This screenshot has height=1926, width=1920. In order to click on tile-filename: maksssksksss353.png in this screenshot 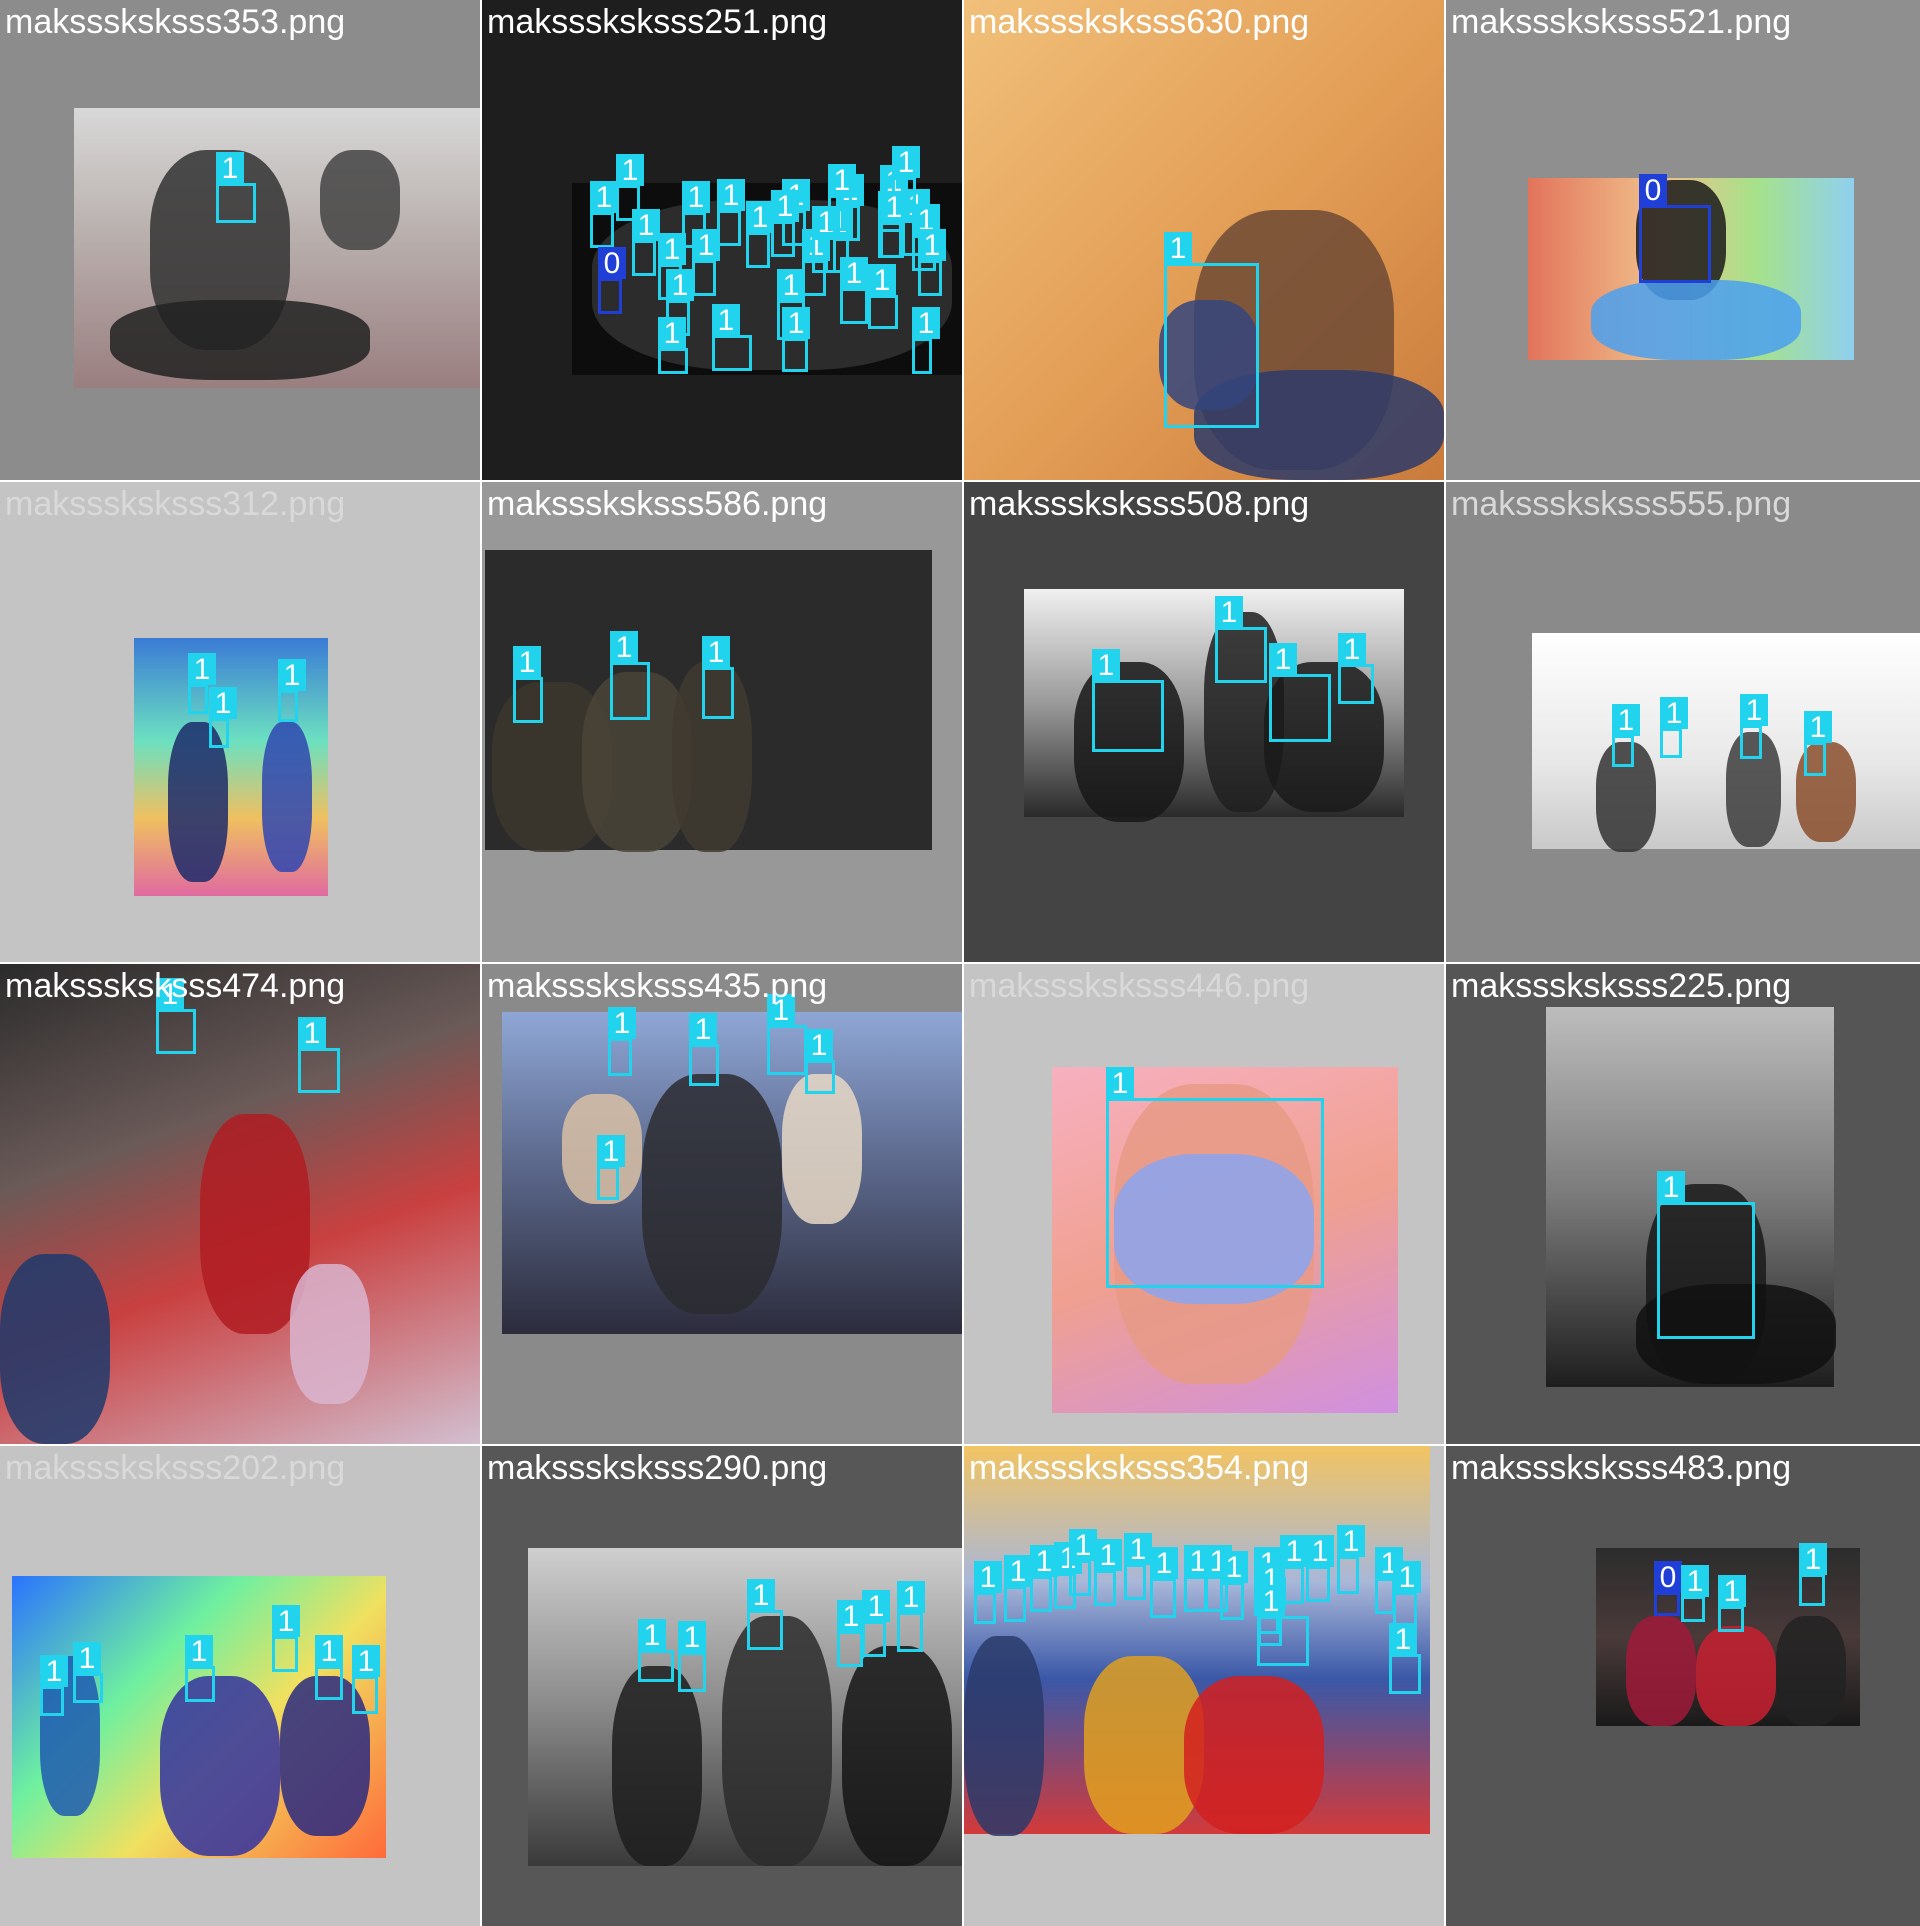, I will do `click(175, 22)`.